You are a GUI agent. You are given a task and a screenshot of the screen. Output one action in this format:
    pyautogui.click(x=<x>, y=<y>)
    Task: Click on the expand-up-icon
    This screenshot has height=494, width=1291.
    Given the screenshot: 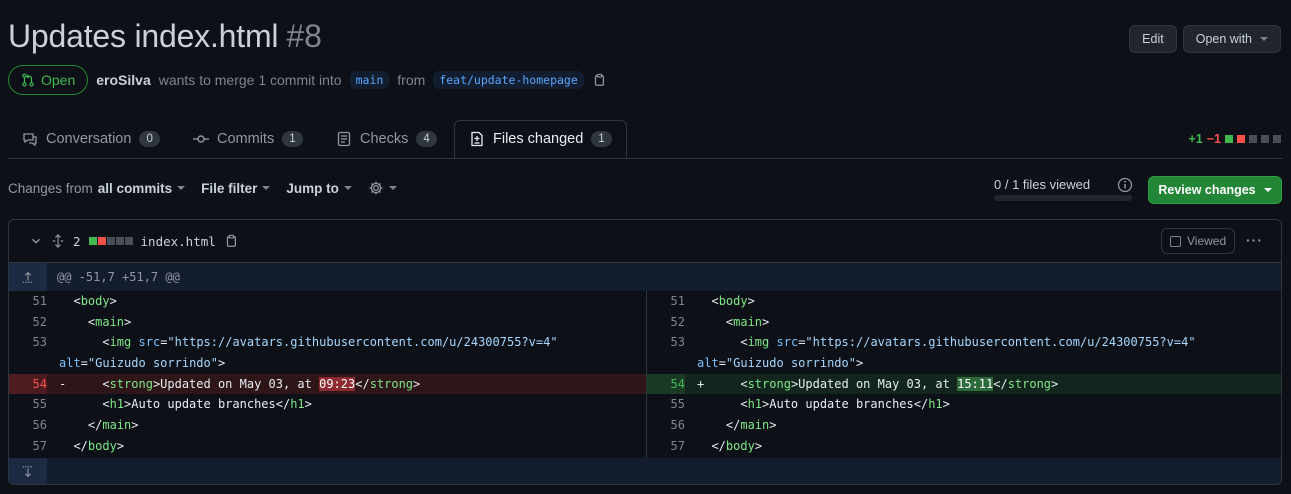 What is the action you would take?
    pyautogui.click(x=28, y=277)
    